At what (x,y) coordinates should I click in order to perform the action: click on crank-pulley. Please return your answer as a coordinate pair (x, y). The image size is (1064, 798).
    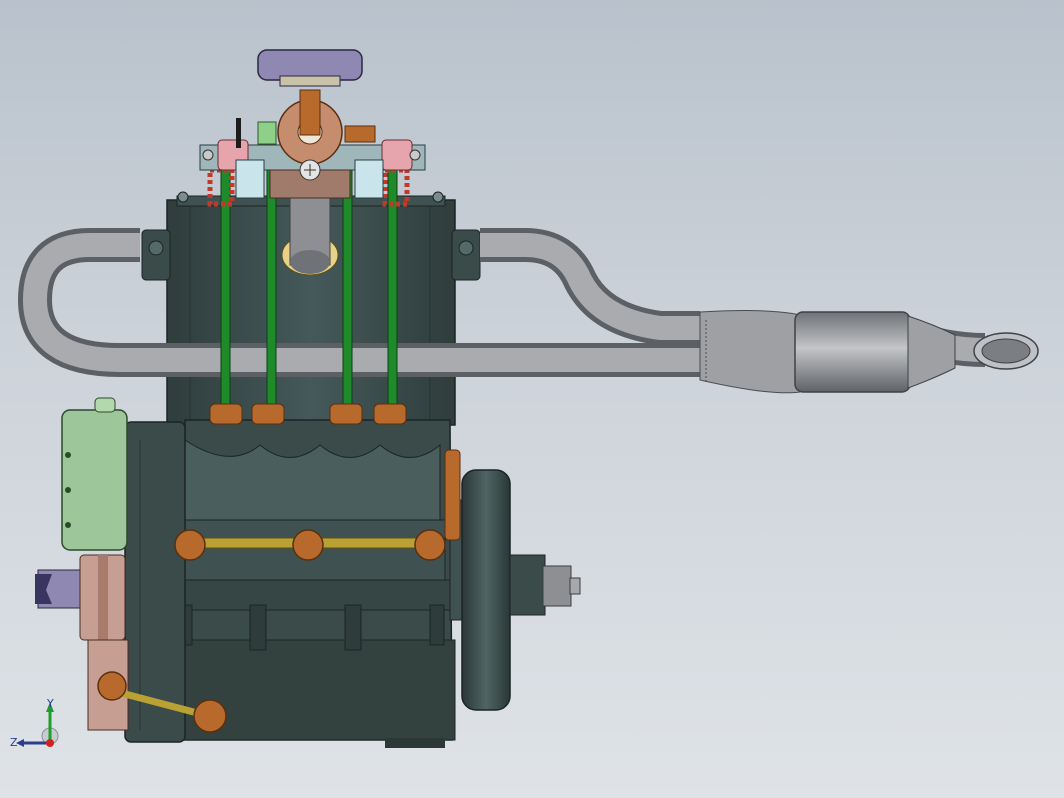
    Looking at the image, I should click on (80, 597).